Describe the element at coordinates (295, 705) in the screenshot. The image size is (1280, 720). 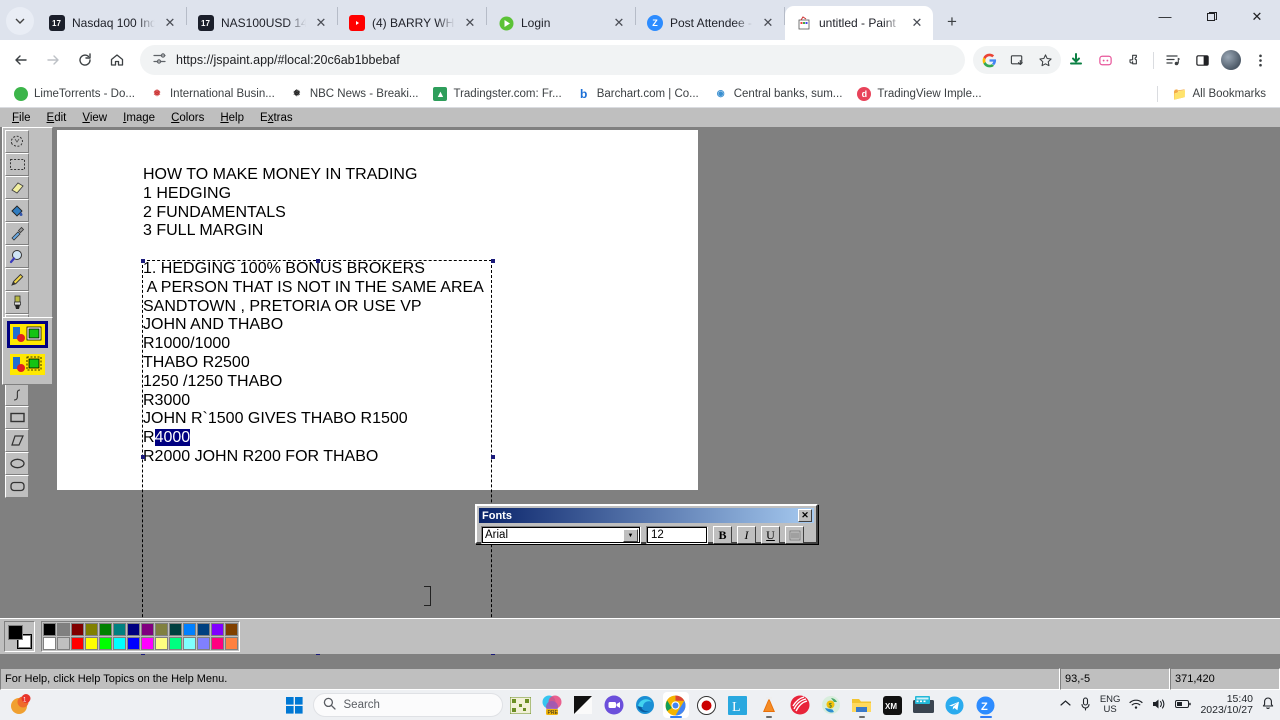
I see `windows-start-icon` at that location.